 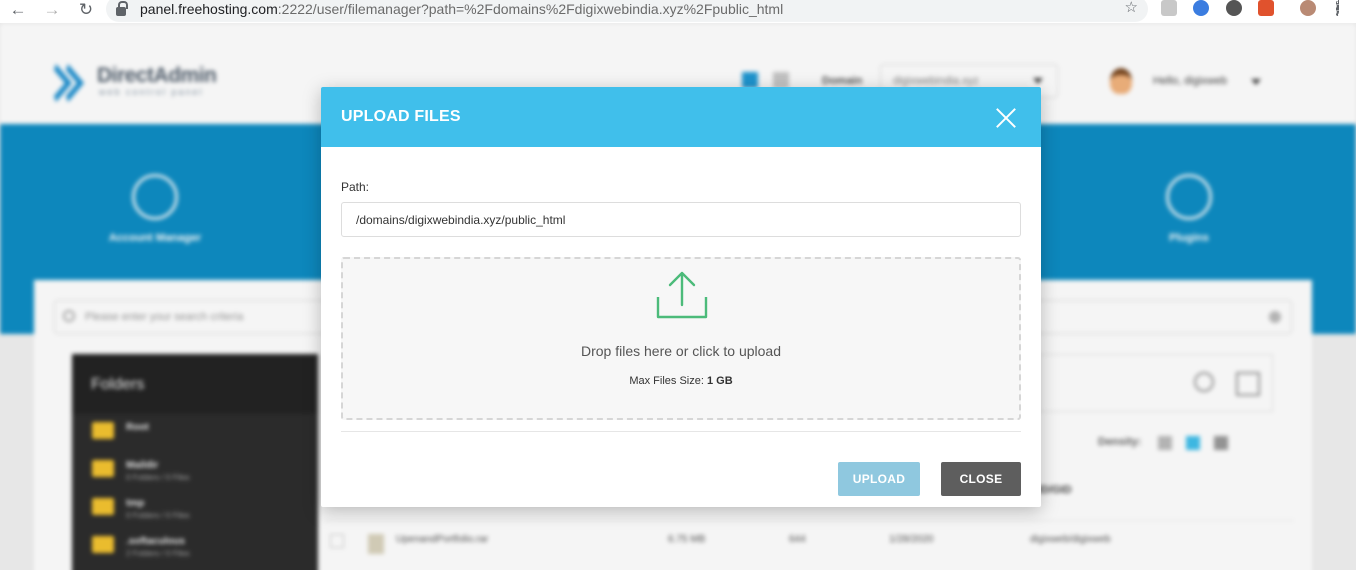 I want to click on upload-button: UPLOAD, so click(x=879, y=479).